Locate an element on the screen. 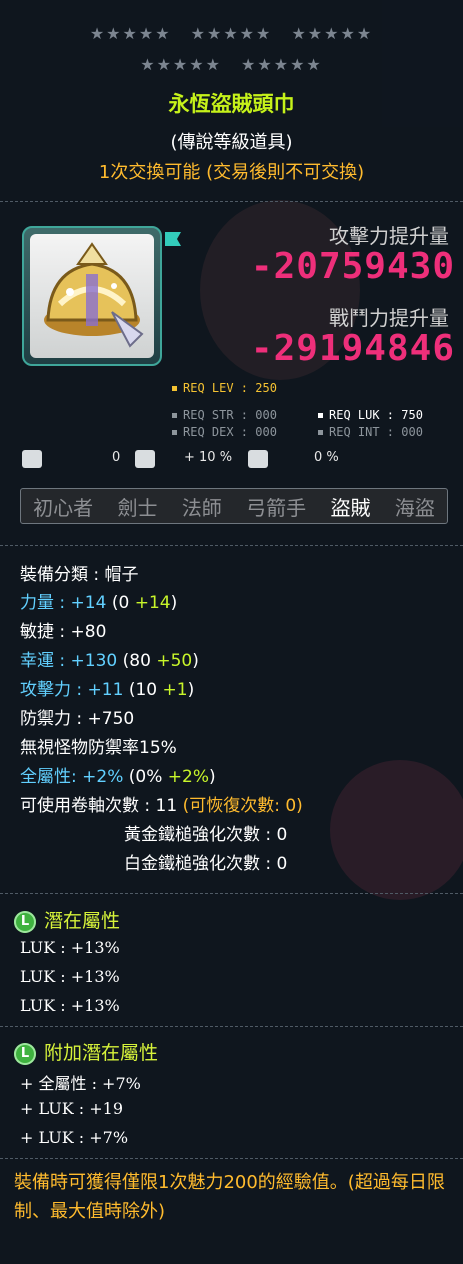  shield-stat is located at coordinates (261, 459).